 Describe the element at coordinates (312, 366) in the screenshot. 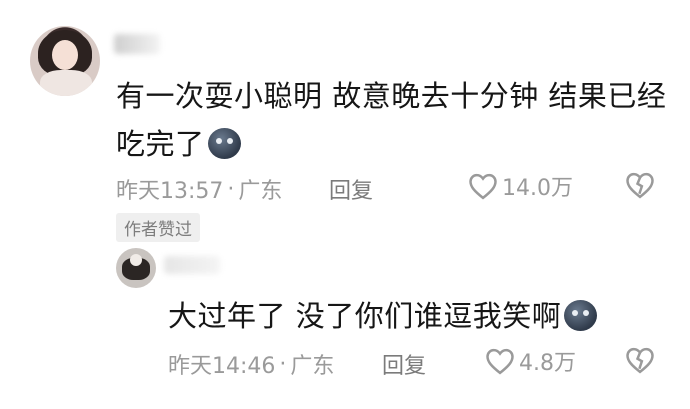

I see `reply-location: 广东` at that location.